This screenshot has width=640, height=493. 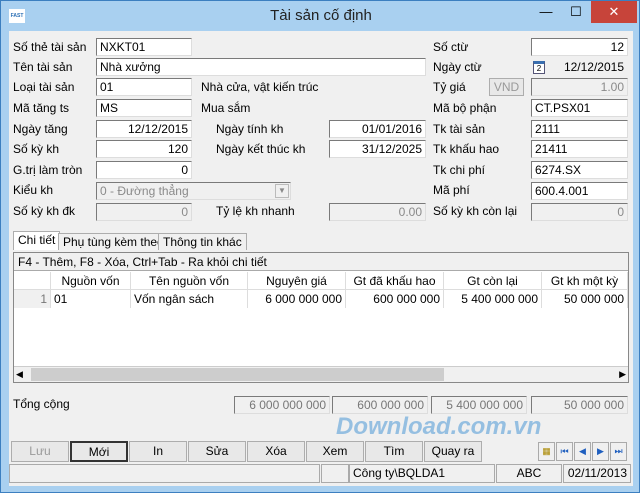 I want to click on label-so-ky-dk: Số kỳ kh đk, so click(x=44, y=211).